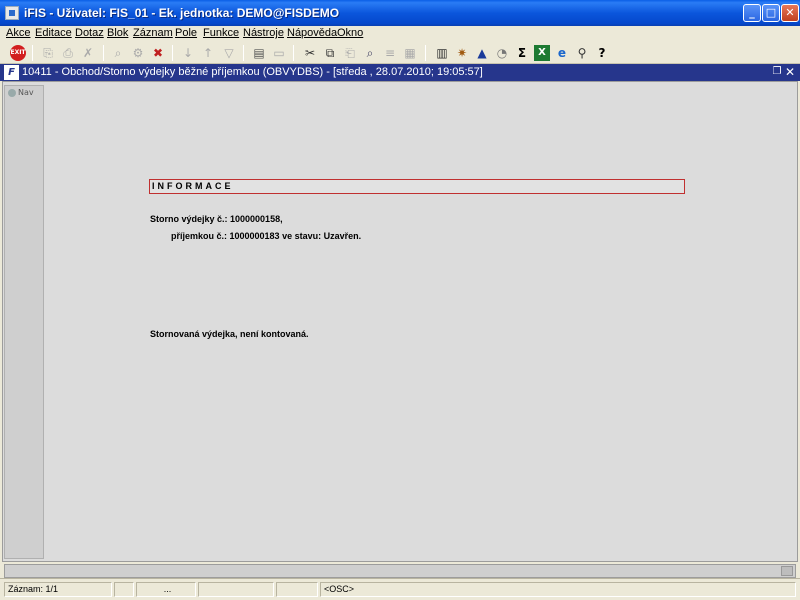 This screenshot has width=800, height=600. I want to click on info-header-label: INFORMACE, so click(193, 186).